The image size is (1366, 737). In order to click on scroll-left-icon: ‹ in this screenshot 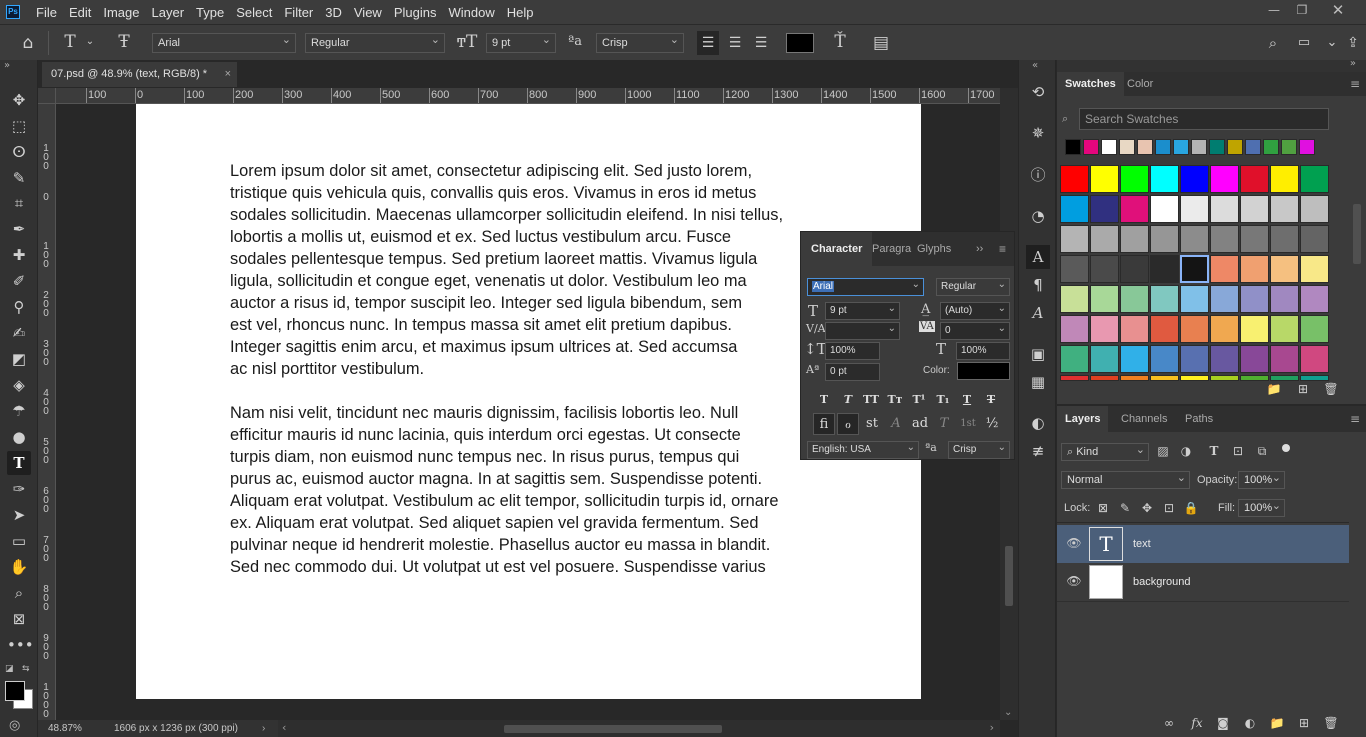, I will do `click(284, 727)`.